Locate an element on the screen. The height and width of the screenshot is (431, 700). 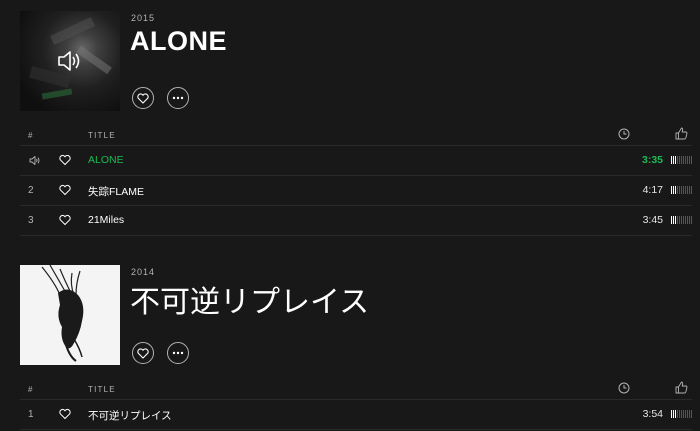
track-row: ALONE 3:35 is located at coordinates (356, 161).